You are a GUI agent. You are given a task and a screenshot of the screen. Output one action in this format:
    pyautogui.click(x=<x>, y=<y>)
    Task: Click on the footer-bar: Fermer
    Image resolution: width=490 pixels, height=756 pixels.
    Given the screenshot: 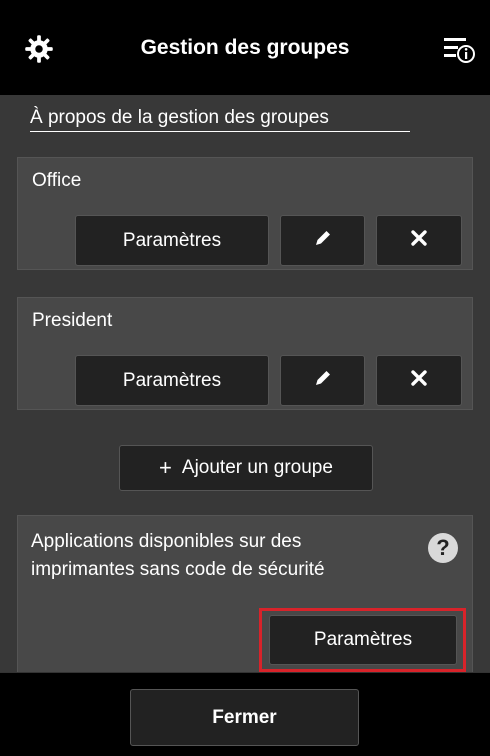 What is the action you would take?
    pyautogui.click(x=245, y=714)
    